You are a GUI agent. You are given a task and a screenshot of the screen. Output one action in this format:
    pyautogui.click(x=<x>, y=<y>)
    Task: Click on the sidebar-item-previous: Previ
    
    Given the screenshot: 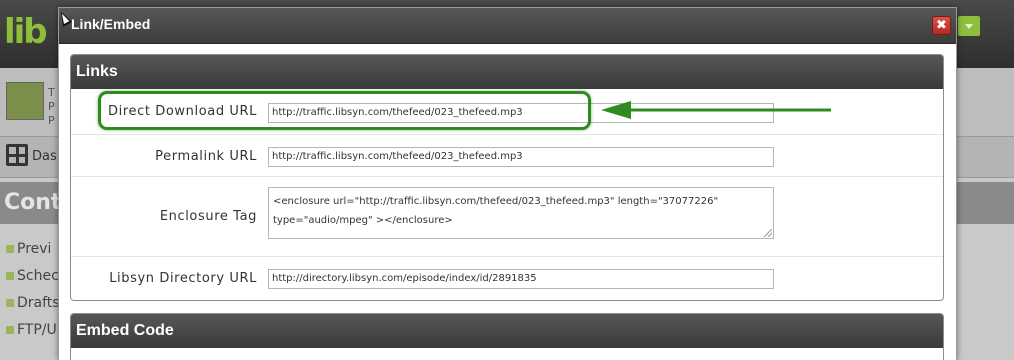 What is the action you would take?
    pyautogui.click(x=30, y=249)
    